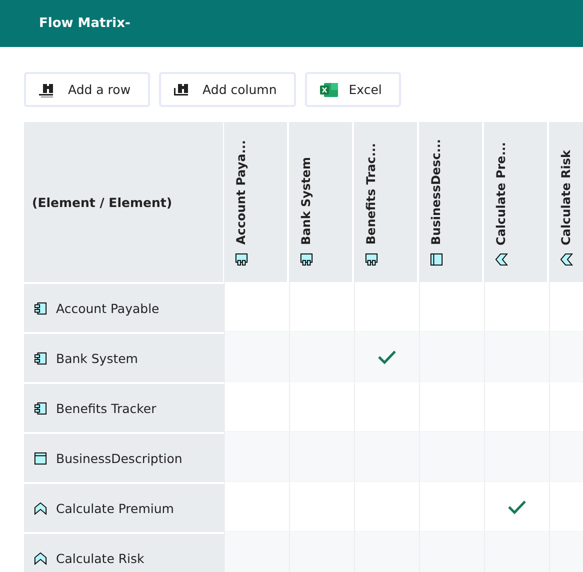 Image resolution: width=583 pixels, height=572 pixels. Describe the element at coordinates (84, 23) in the screenshot. I see `page-title: Flow Matrix-` at that location.